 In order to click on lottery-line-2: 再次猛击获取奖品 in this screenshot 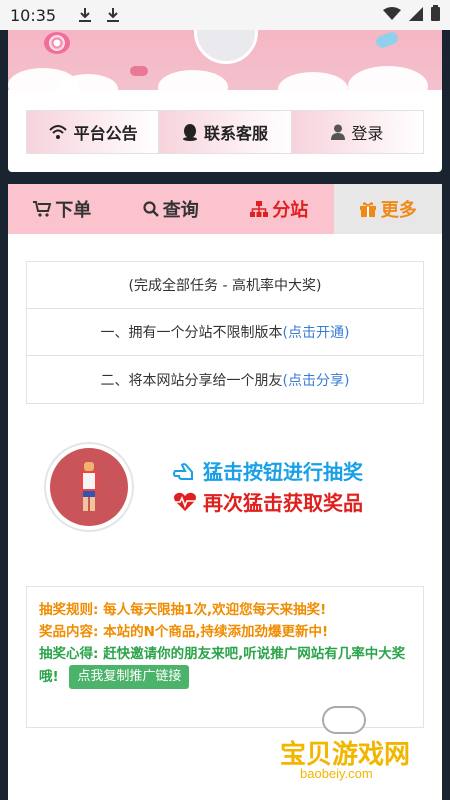, I will do `click(268, 501)`.